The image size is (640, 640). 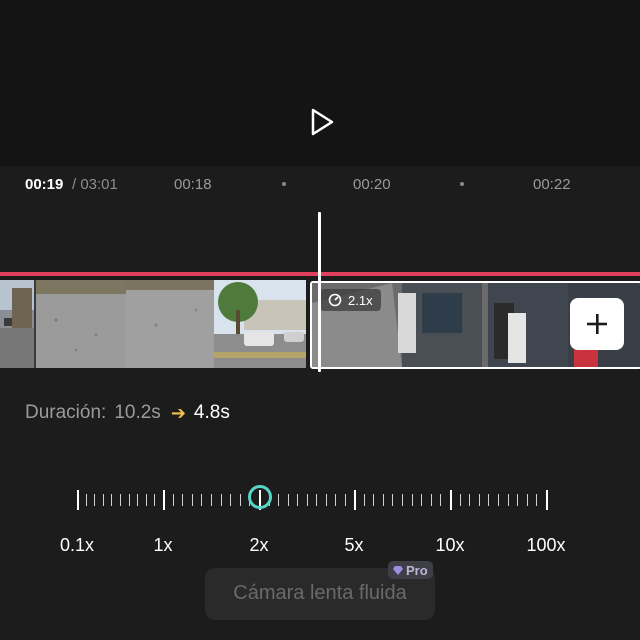 I want to click on arrow-right-icon: ➔, so click(x=178, y=412).